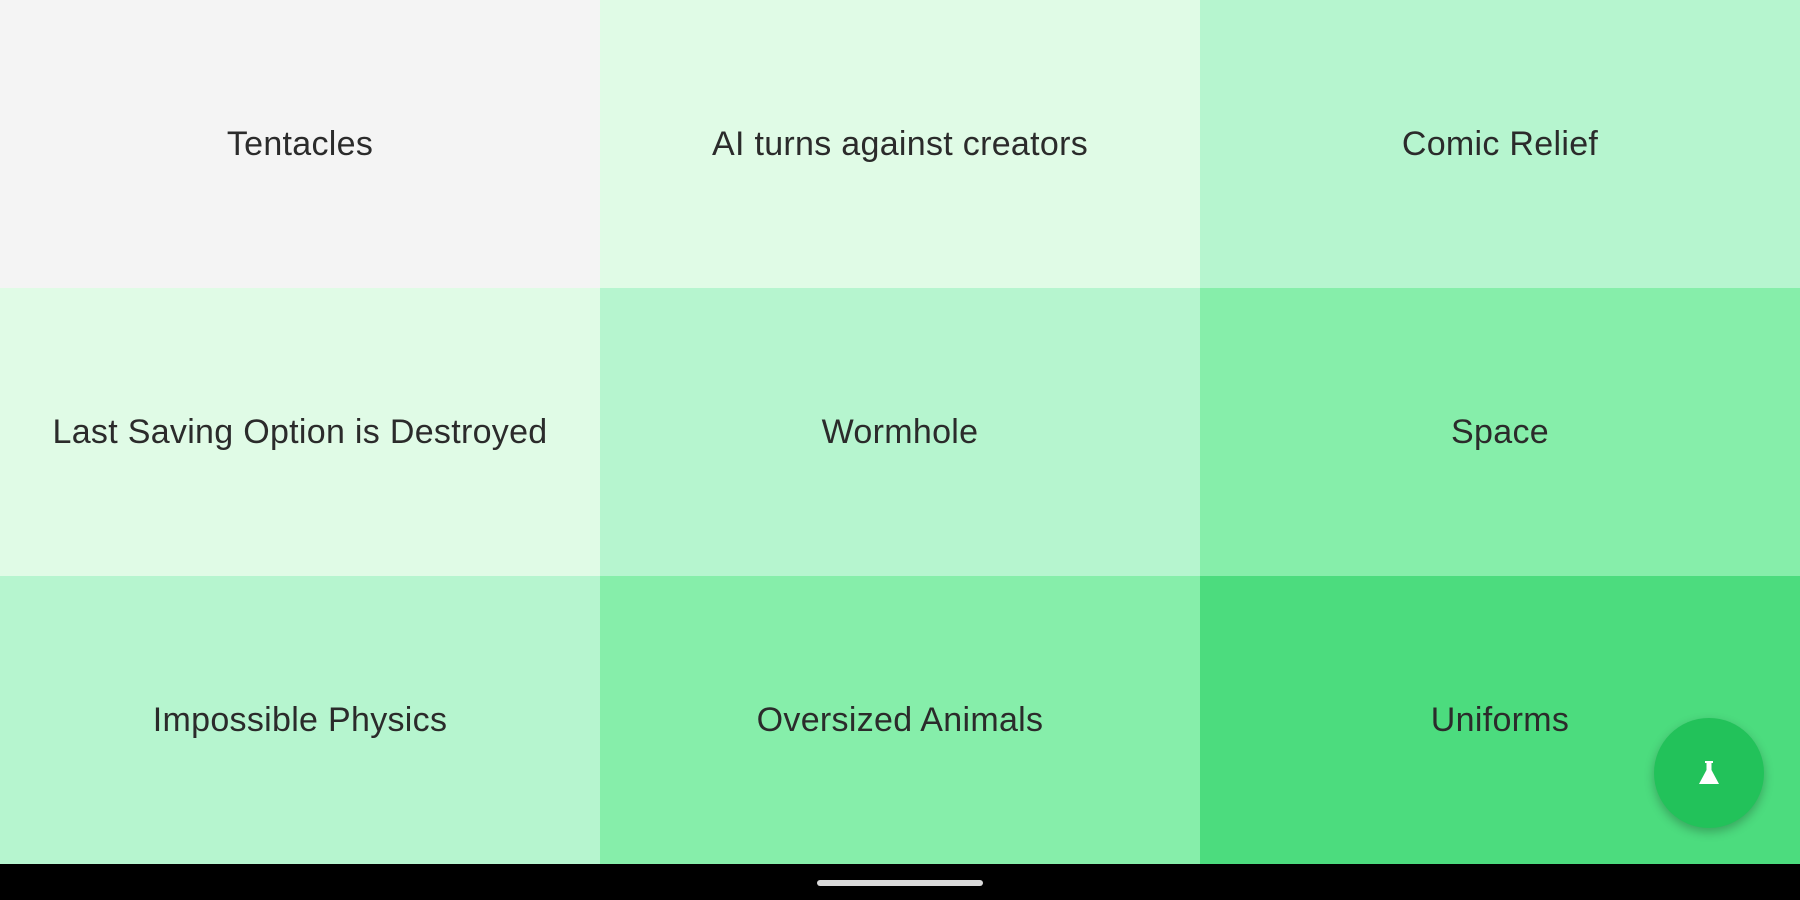 The image size is (1800, 900). I want to click on tile-label: Oversized Animals, so click(900, 719).